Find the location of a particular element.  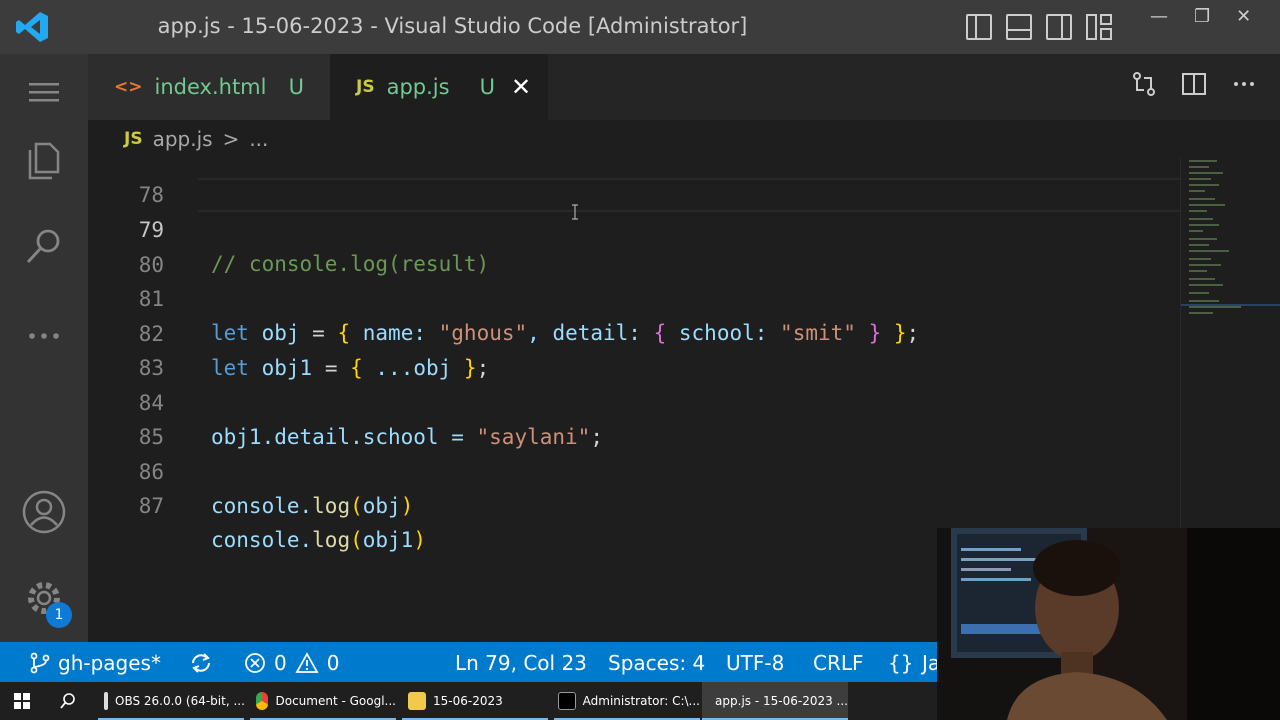

html-file-icon: <> is located at coordinates (128, 87).